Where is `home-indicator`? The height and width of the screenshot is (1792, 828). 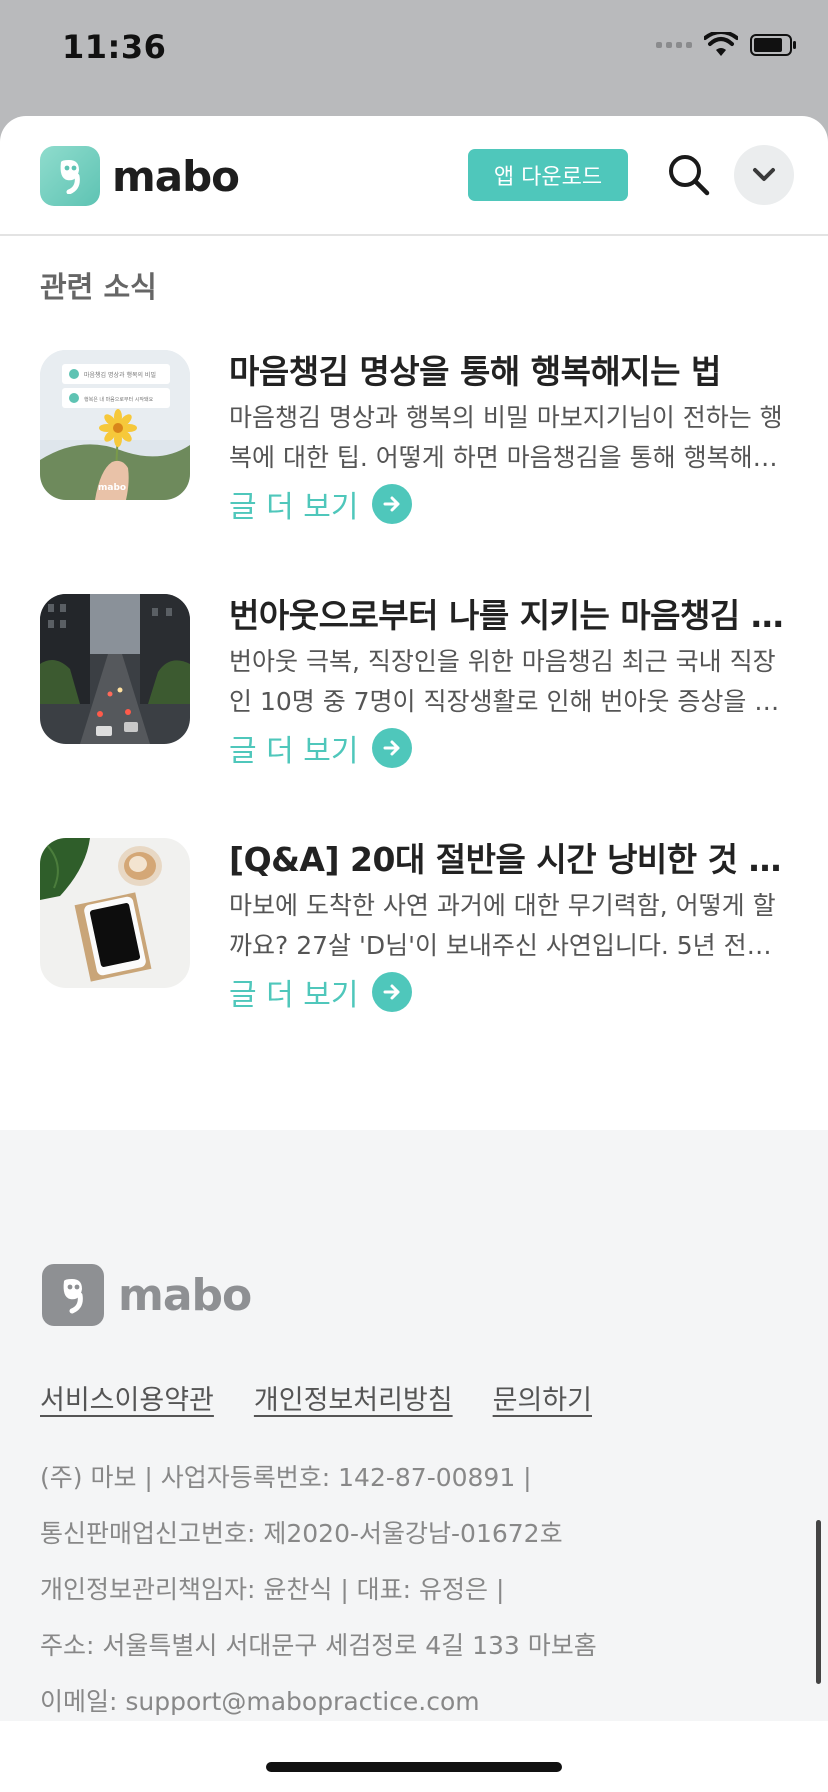 home-indicator is located at coordinates (414, 1767).